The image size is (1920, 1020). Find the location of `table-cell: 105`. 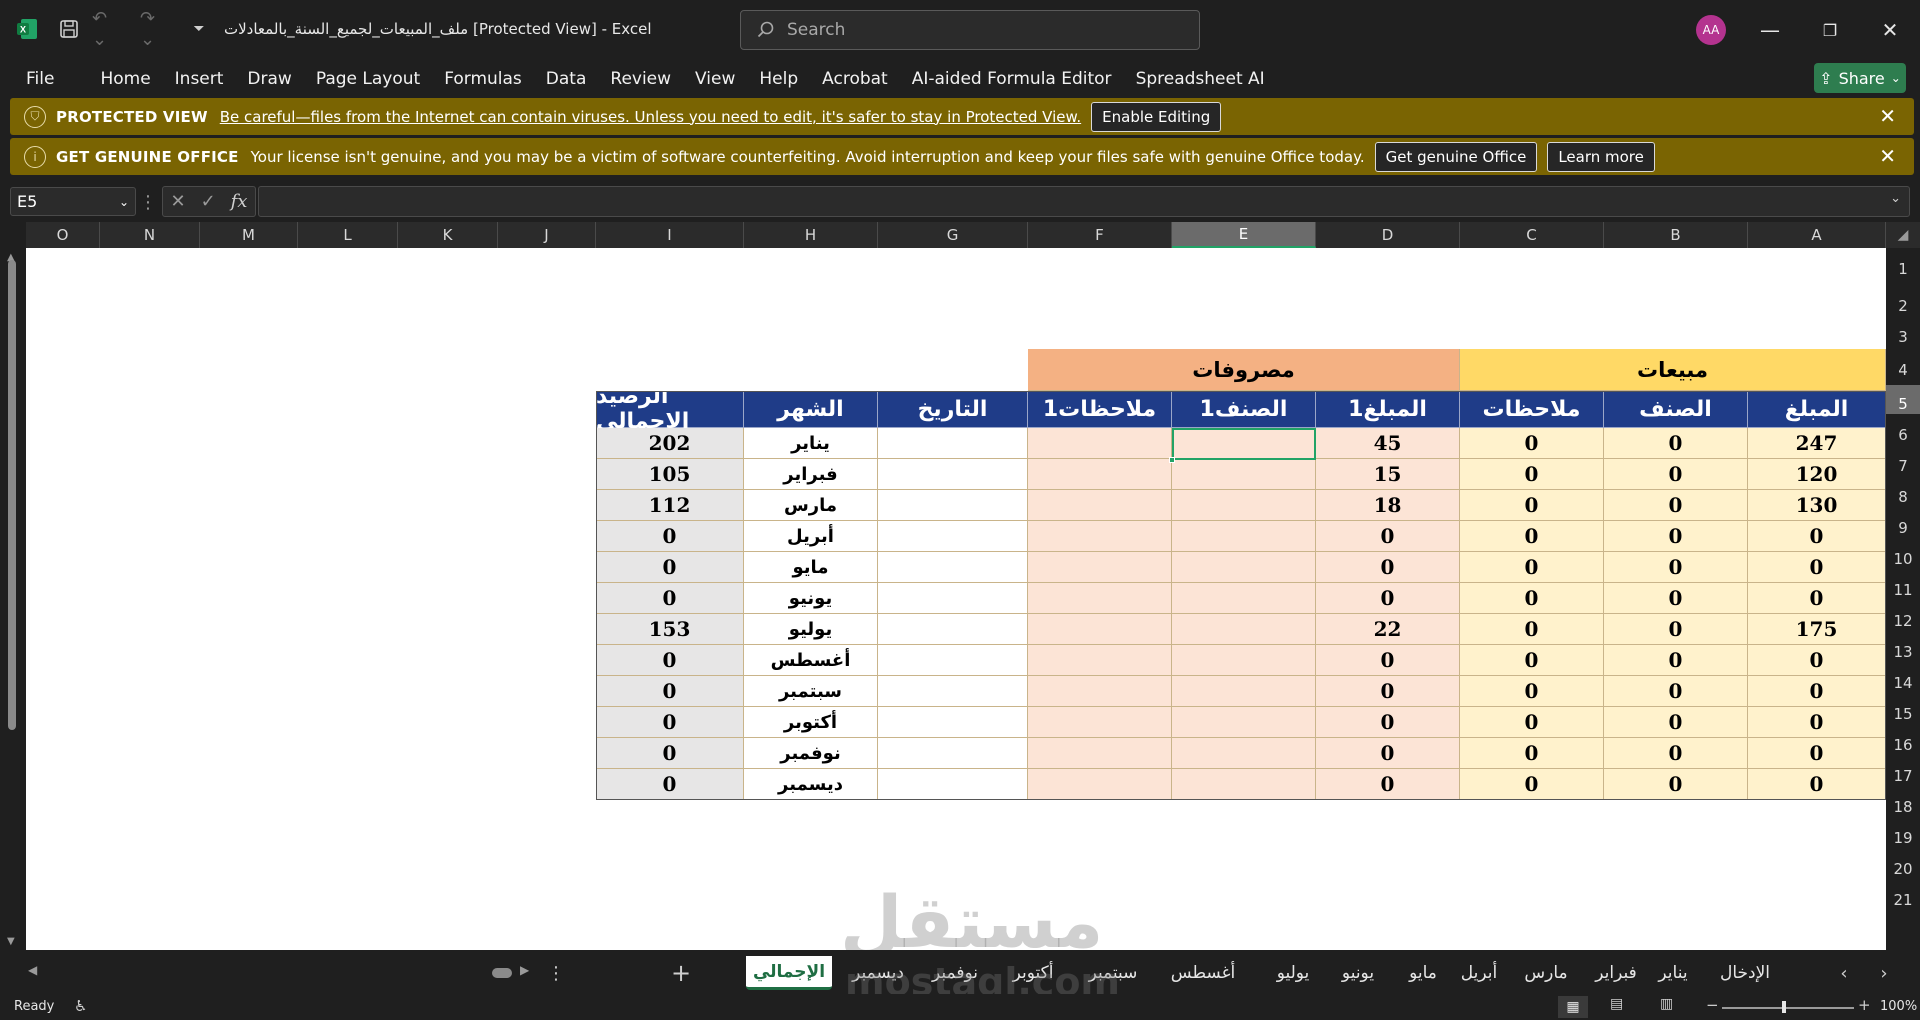

table-cell: 105 is located at coordinates (670, 474).